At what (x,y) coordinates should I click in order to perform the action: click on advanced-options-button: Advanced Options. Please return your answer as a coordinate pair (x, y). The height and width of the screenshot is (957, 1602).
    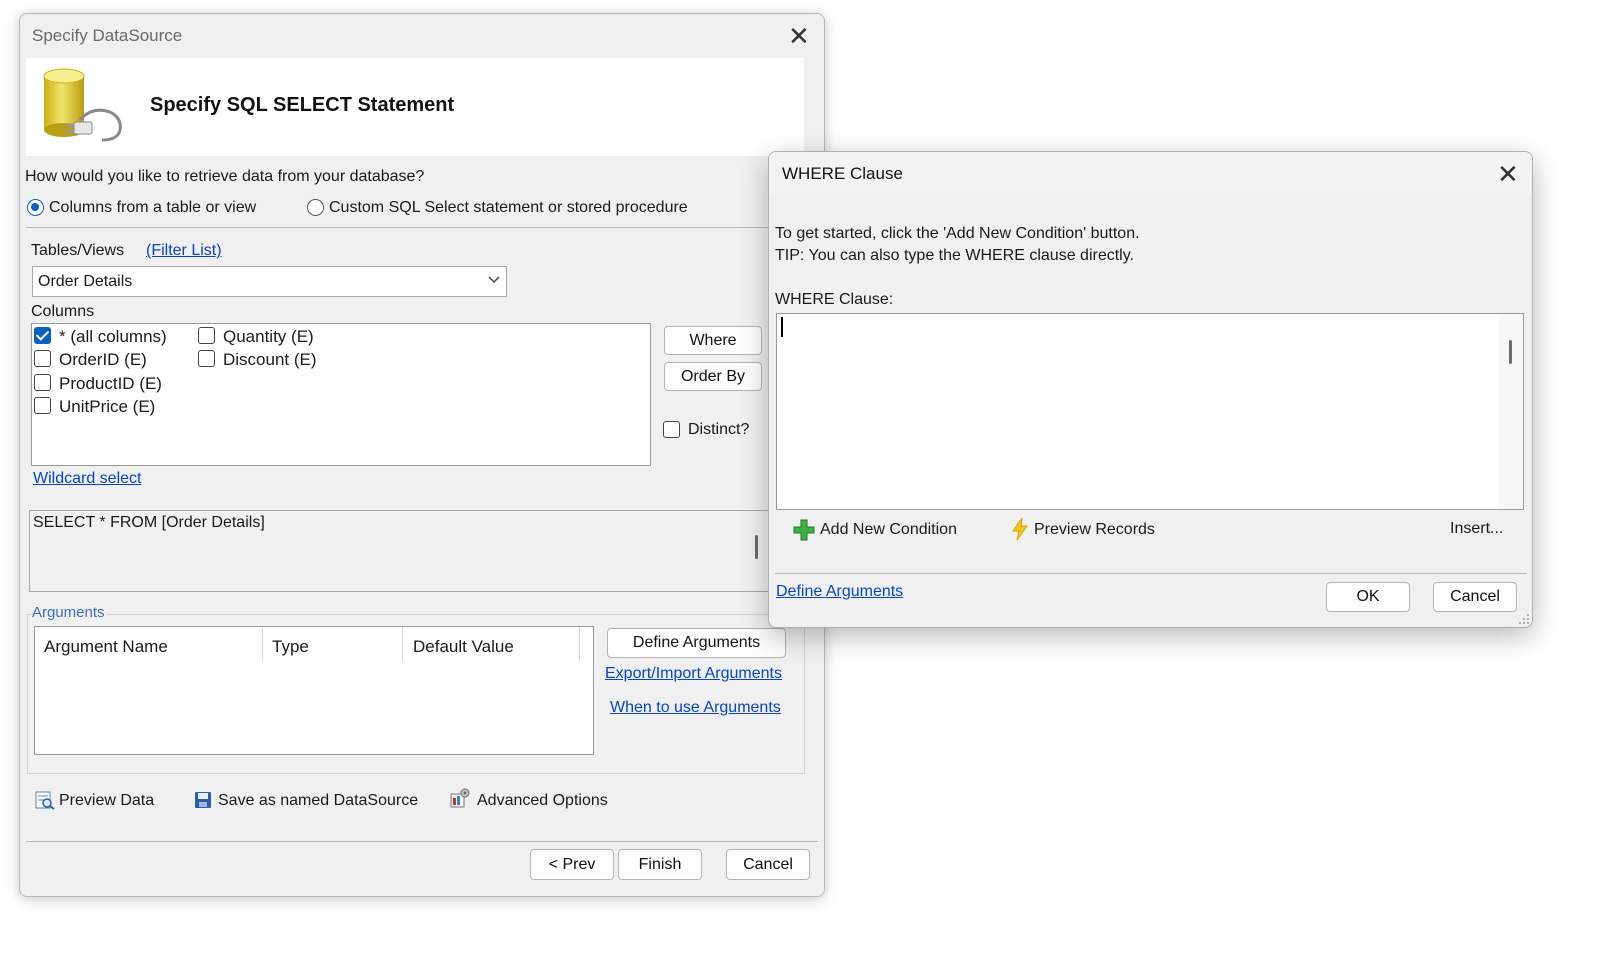
    Looking at the image, I should click on (542, 801).